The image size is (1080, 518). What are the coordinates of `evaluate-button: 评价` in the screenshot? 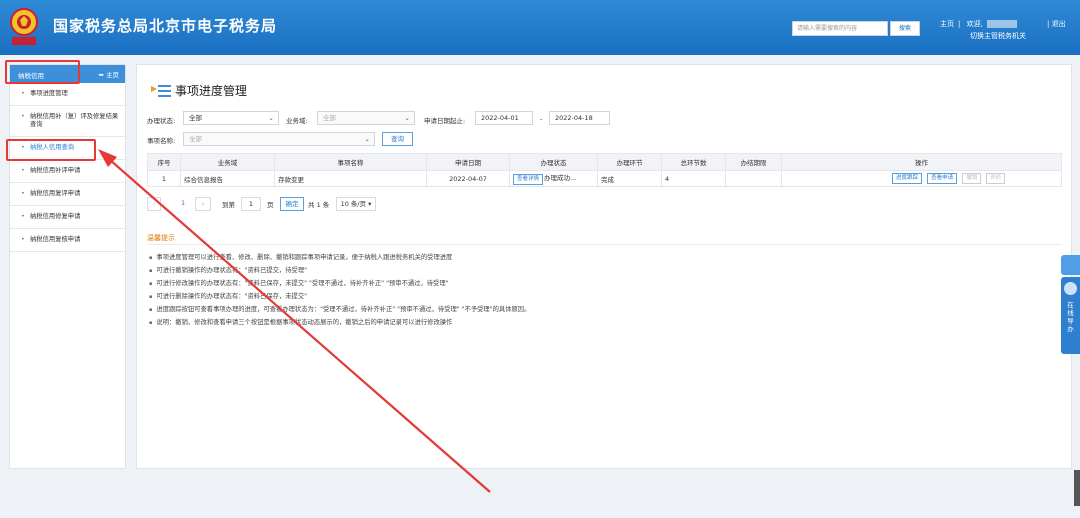 It's located at (996, 178).